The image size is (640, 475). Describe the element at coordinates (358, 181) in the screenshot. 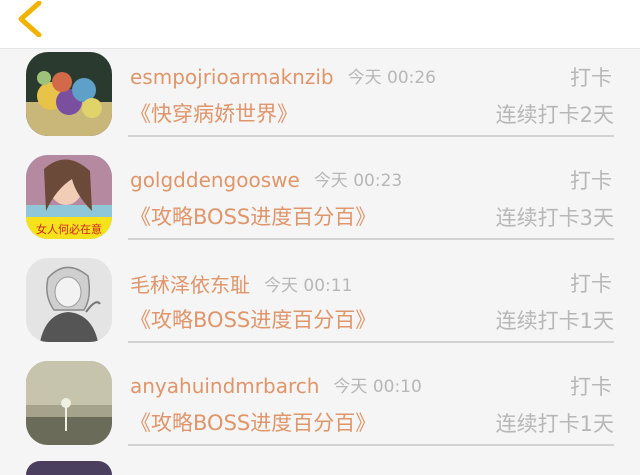

I see `timestamp: 今天 00:23` at that location.